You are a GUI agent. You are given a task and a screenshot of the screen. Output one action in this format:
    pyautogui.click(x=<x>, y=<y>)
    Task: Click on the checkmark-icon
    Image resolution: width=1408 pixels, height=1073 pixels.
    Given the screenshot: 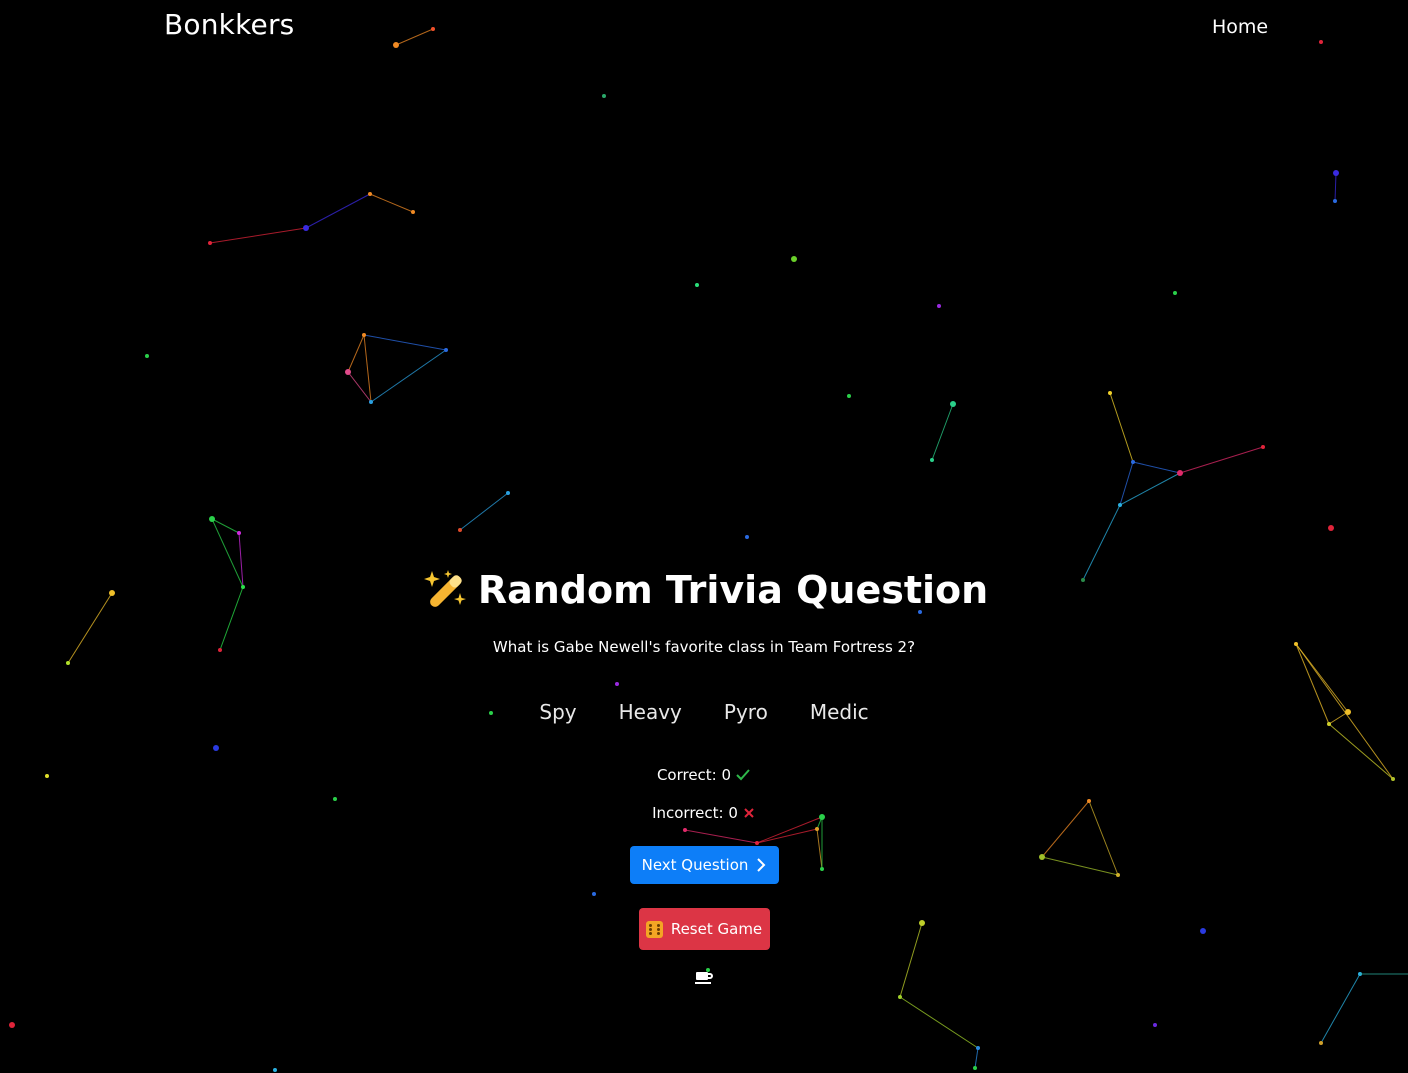 What is the action you would take?
    pyautogui.click(x=743, y=775)
    